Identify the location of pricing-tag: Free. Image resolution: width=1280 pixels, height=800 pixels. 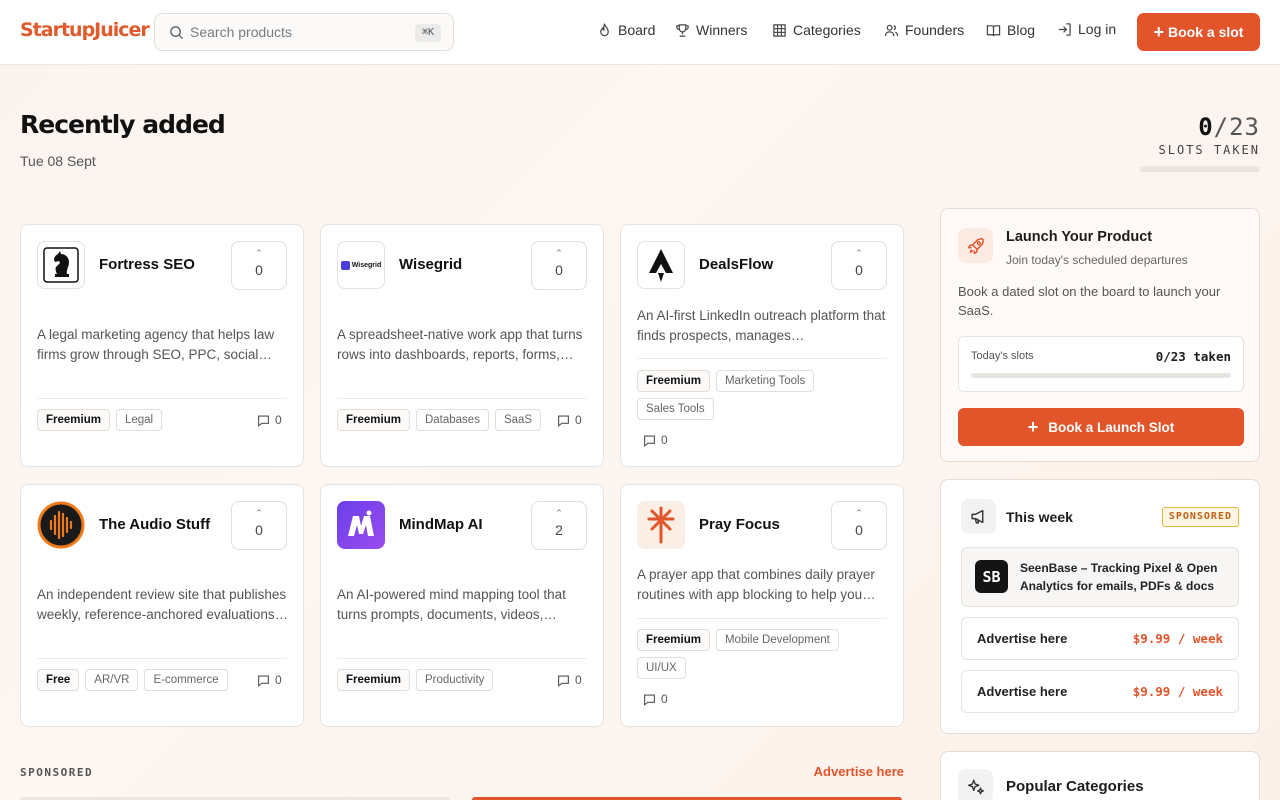
(58, 680).